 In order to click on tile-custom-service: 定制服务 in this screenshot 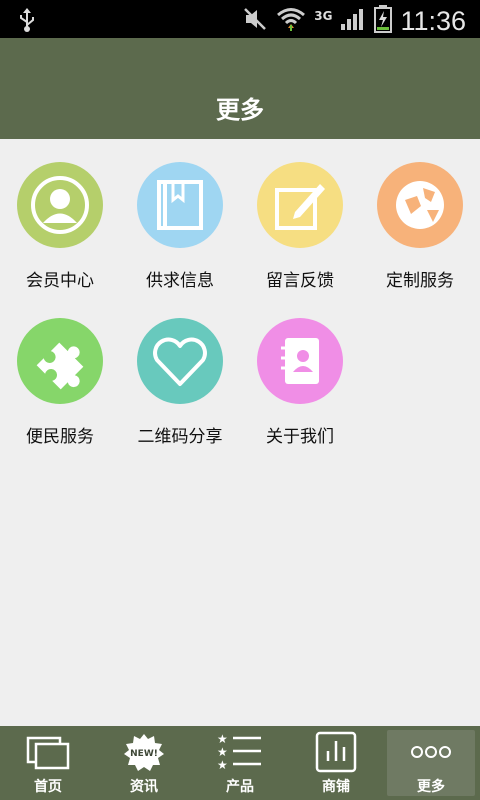, I will do `click(420, 226)`.